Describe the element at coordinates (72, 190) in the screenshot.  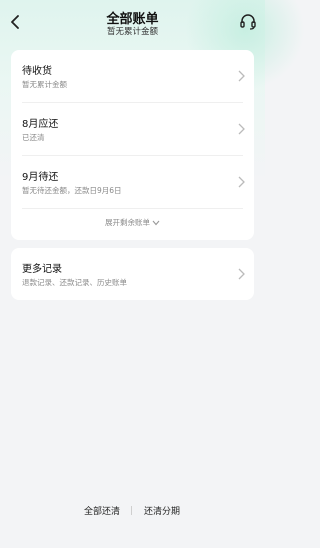
I see `bill-item-subtitle: 暂无待还金额，还款日9月6日` at that location.